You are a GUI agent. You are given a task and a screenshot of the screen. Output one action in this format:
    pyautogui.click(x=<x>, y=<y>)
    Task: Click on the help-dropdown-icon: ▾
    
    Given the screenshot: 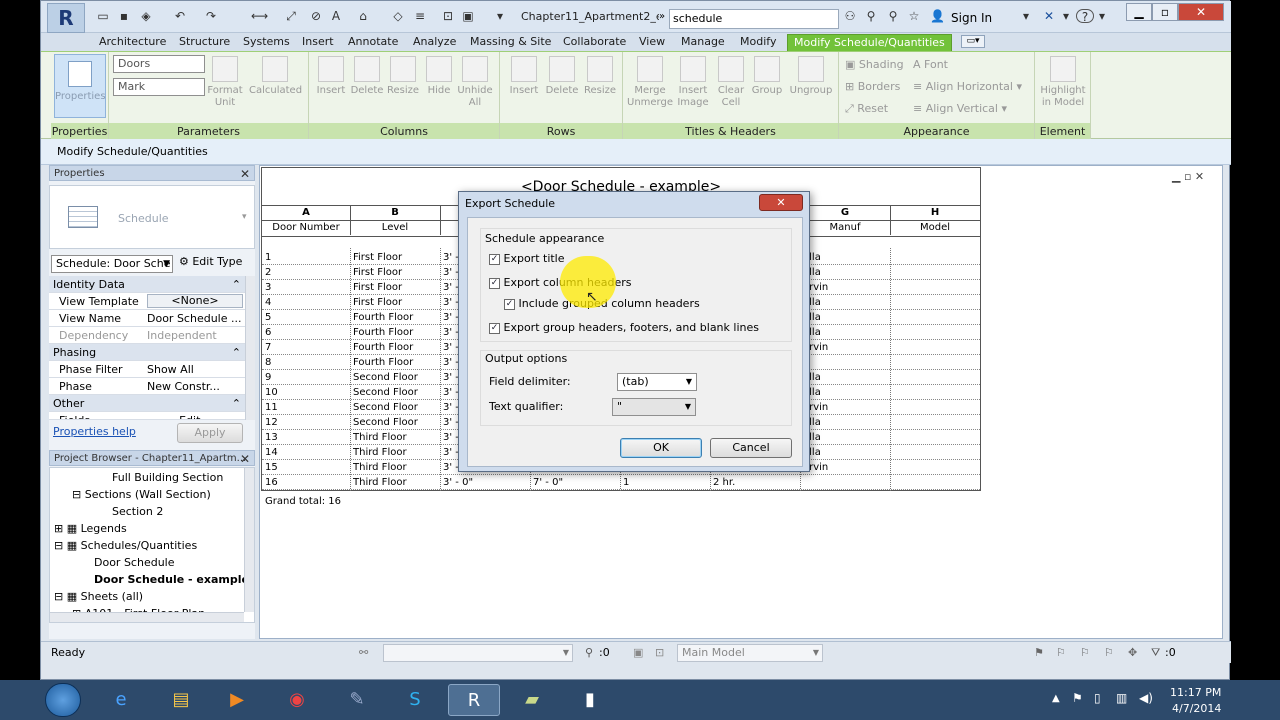 What is the action you would take?
    pyautogui.click(x=1102, y=16)
    